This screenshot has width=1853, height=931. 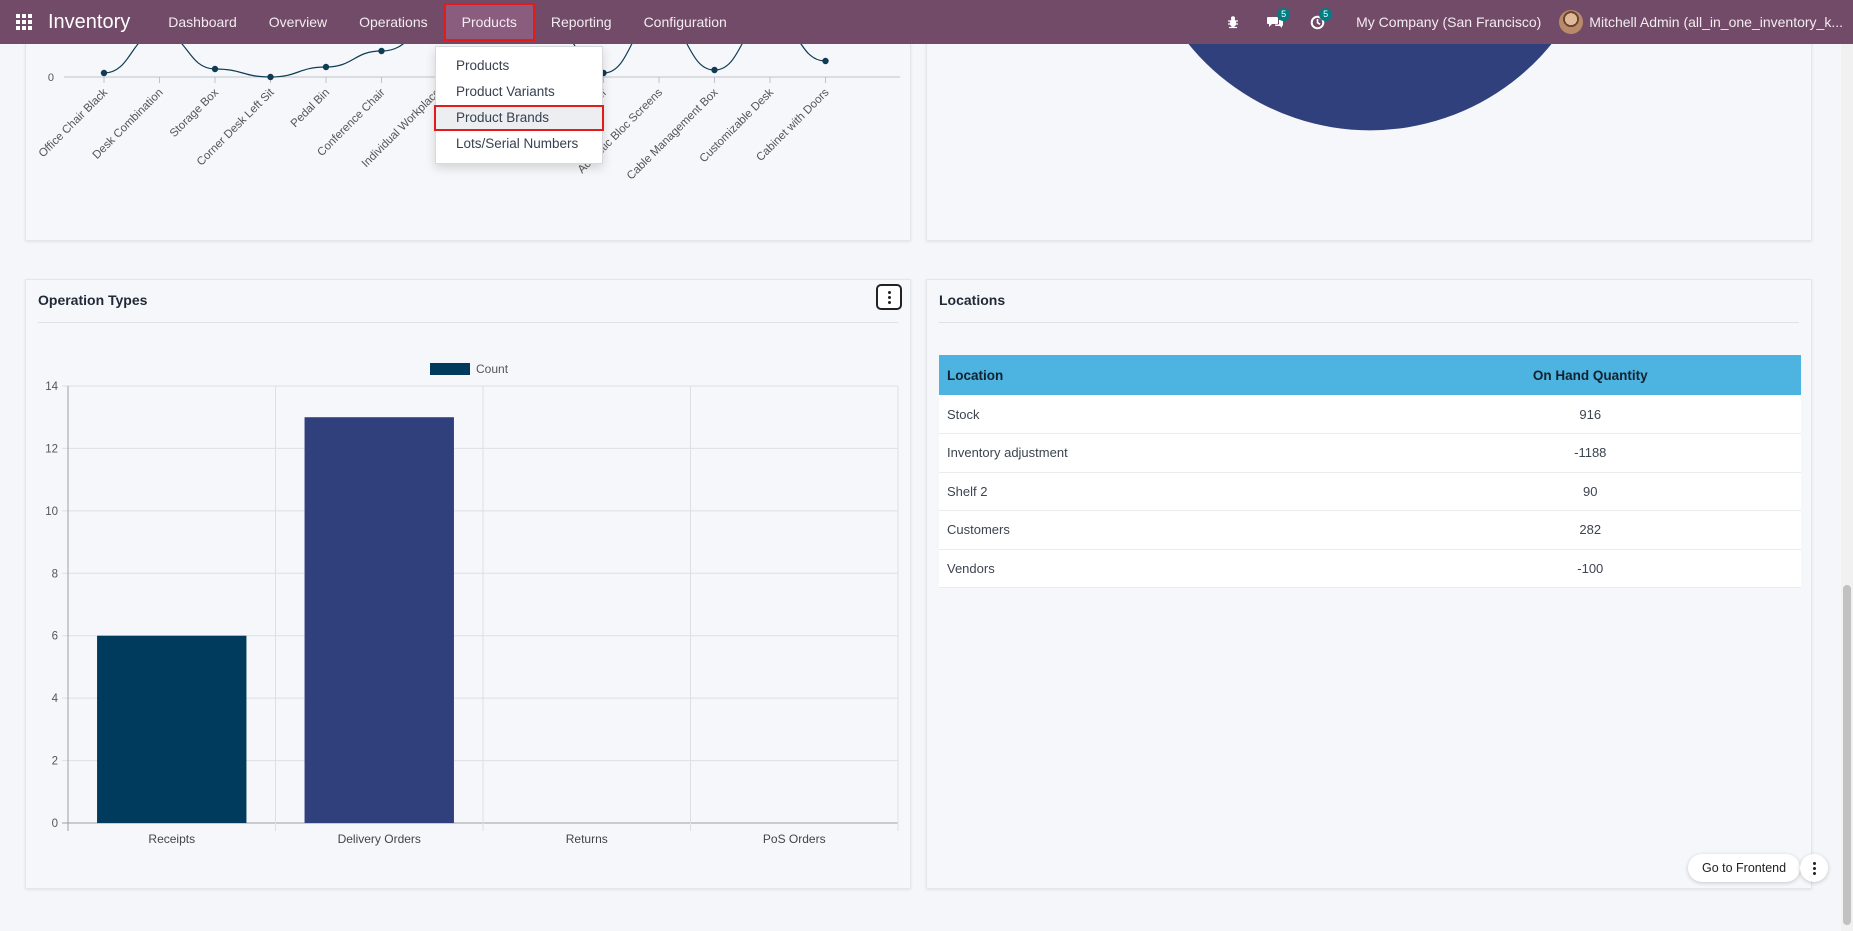 I want to click on bar-y-tick-label: 4, so click(x=55, y=699).